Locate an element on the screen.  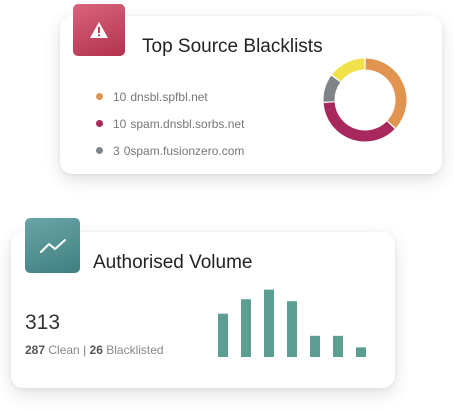
legend-item: 3 0spam.fusionzero.com is located at coordinates (170, 150).